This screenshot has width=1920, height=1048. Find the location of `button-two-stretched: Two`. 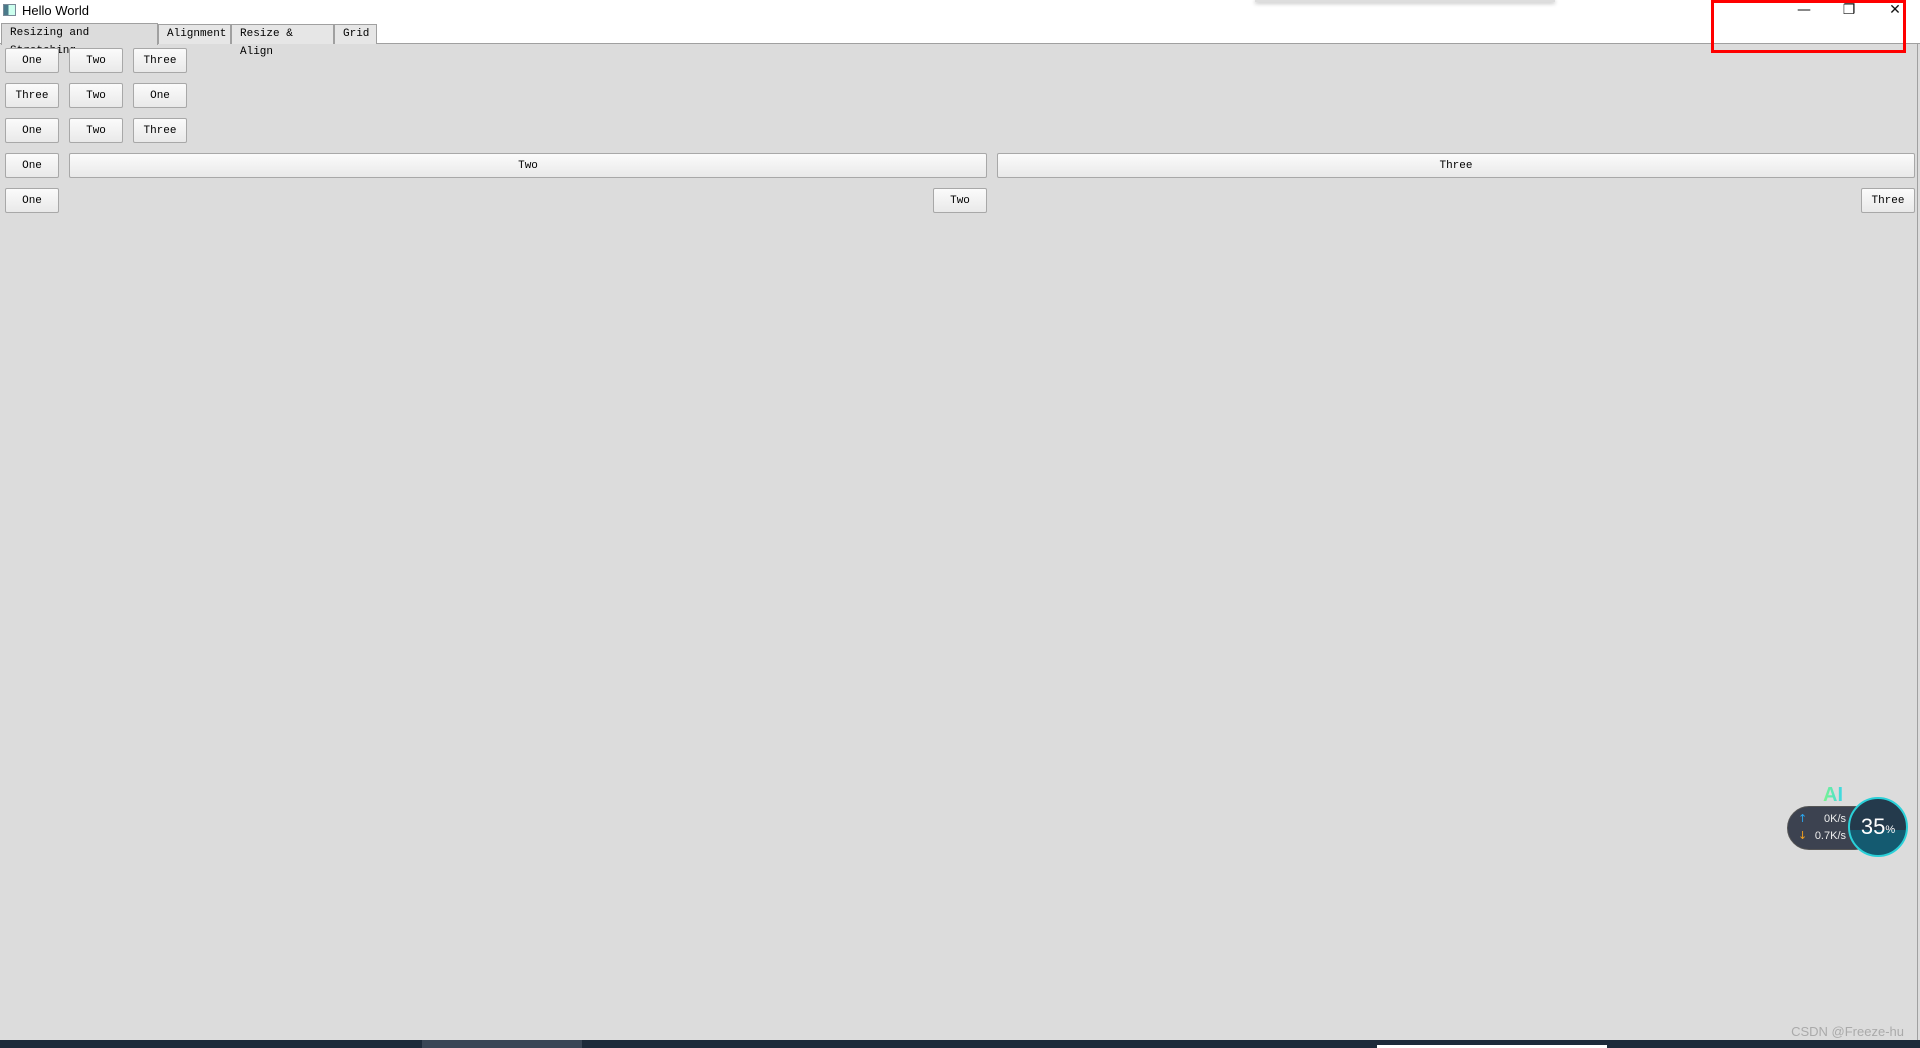

button-two-stretched: Two is located at coordinates (528, 165).